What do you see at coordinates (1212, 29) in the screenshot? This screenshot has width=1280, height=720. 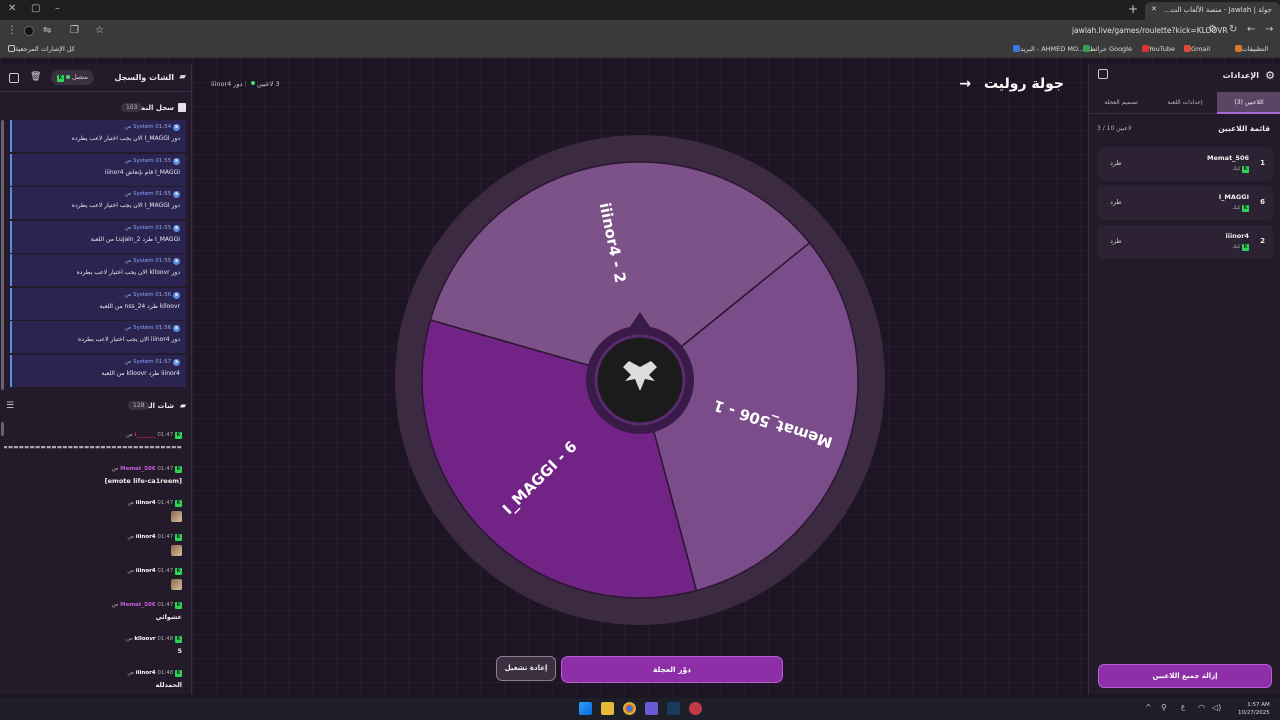 I see `site-settings-icon: ⚙` at bounding box center [1212, 29].